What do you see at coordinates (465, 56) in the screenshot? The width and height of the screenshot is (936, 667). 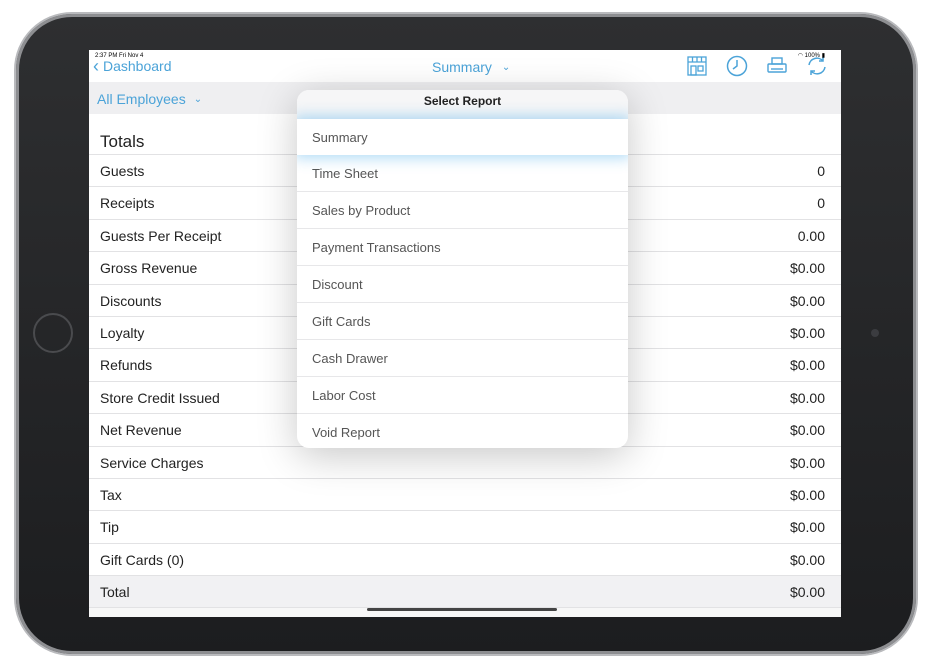 I see `status-bar: 2:37 PM Fri Nov 4 ◠ 100% ▮` at bounding box center [465, 56].